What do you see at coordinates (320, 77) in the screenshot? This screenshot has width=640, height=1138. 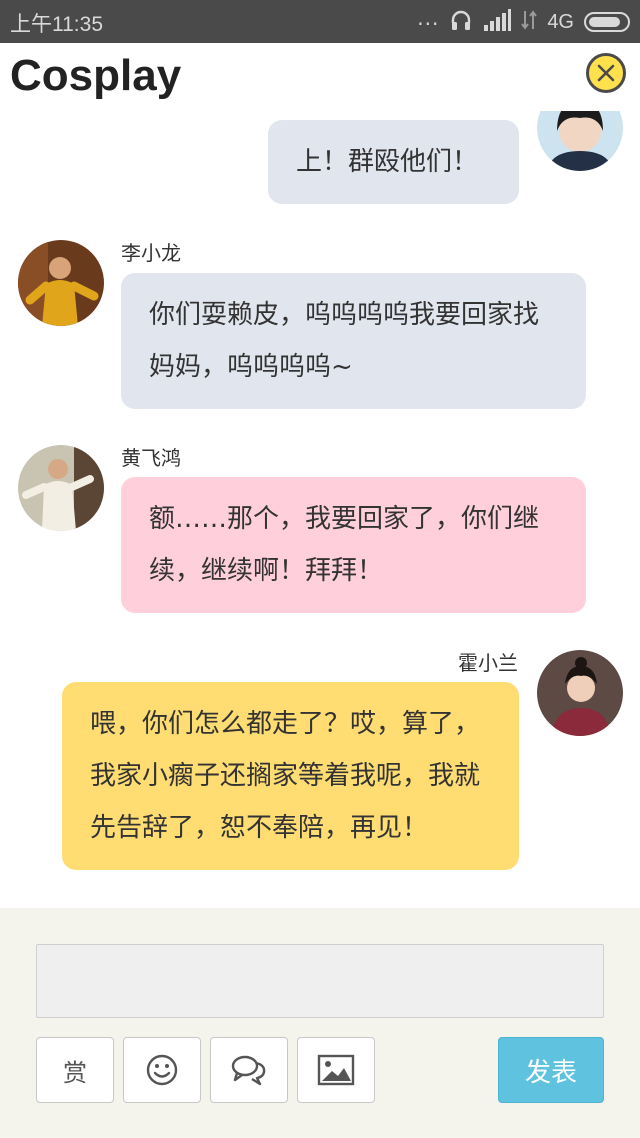 I see `header: Cosplay` at bounding box center [320, 77].